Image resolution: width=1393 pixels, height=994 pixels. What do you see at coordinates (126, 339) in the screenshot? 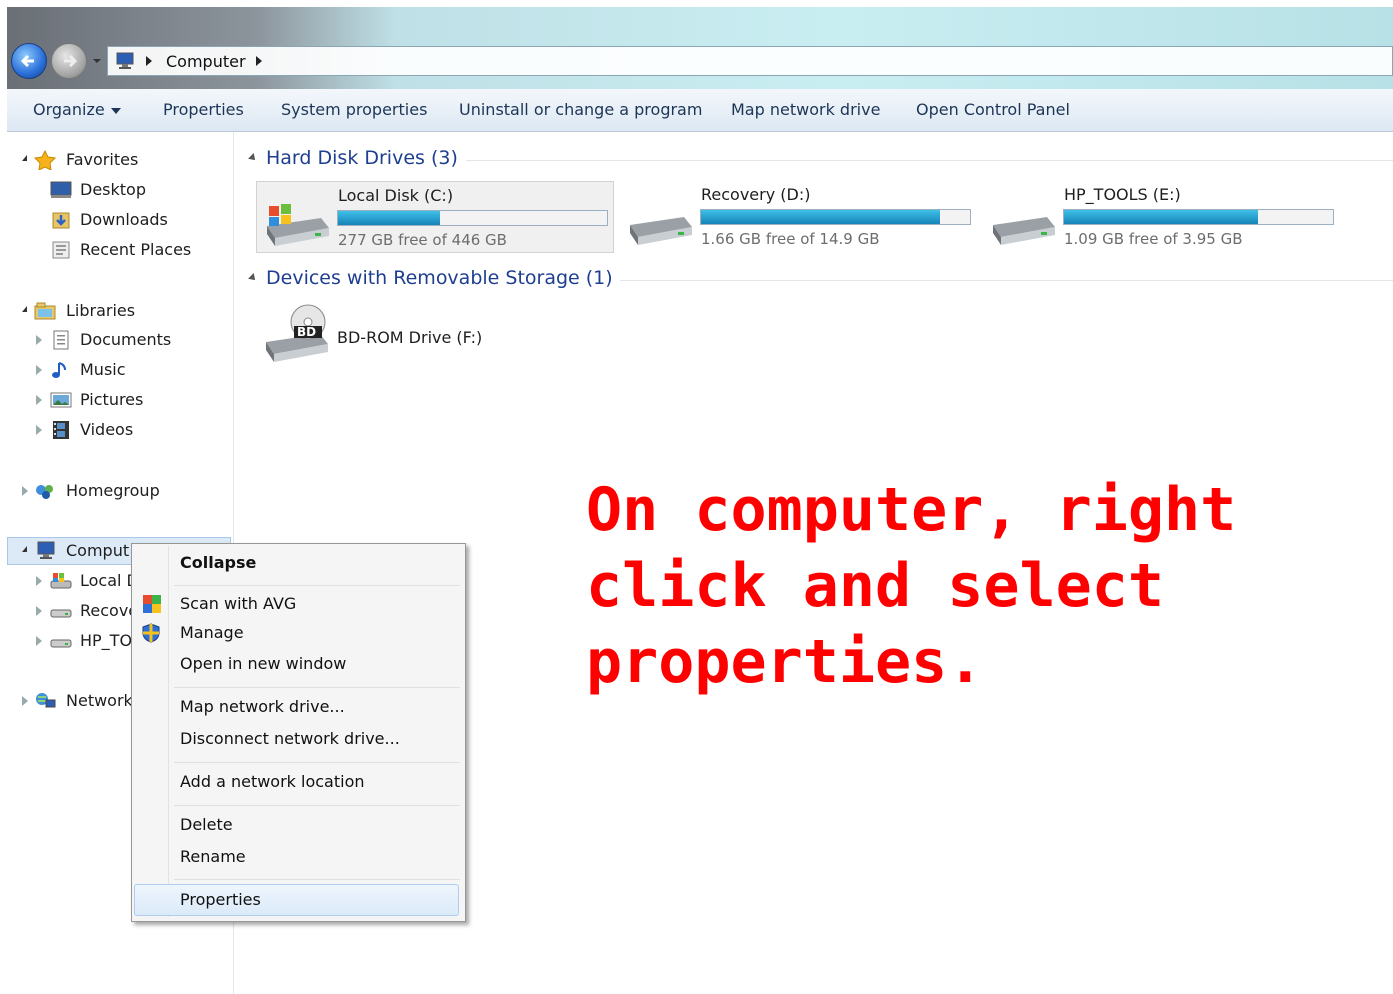
I see `nav-label: Documents` at bounding box center [126, 339].